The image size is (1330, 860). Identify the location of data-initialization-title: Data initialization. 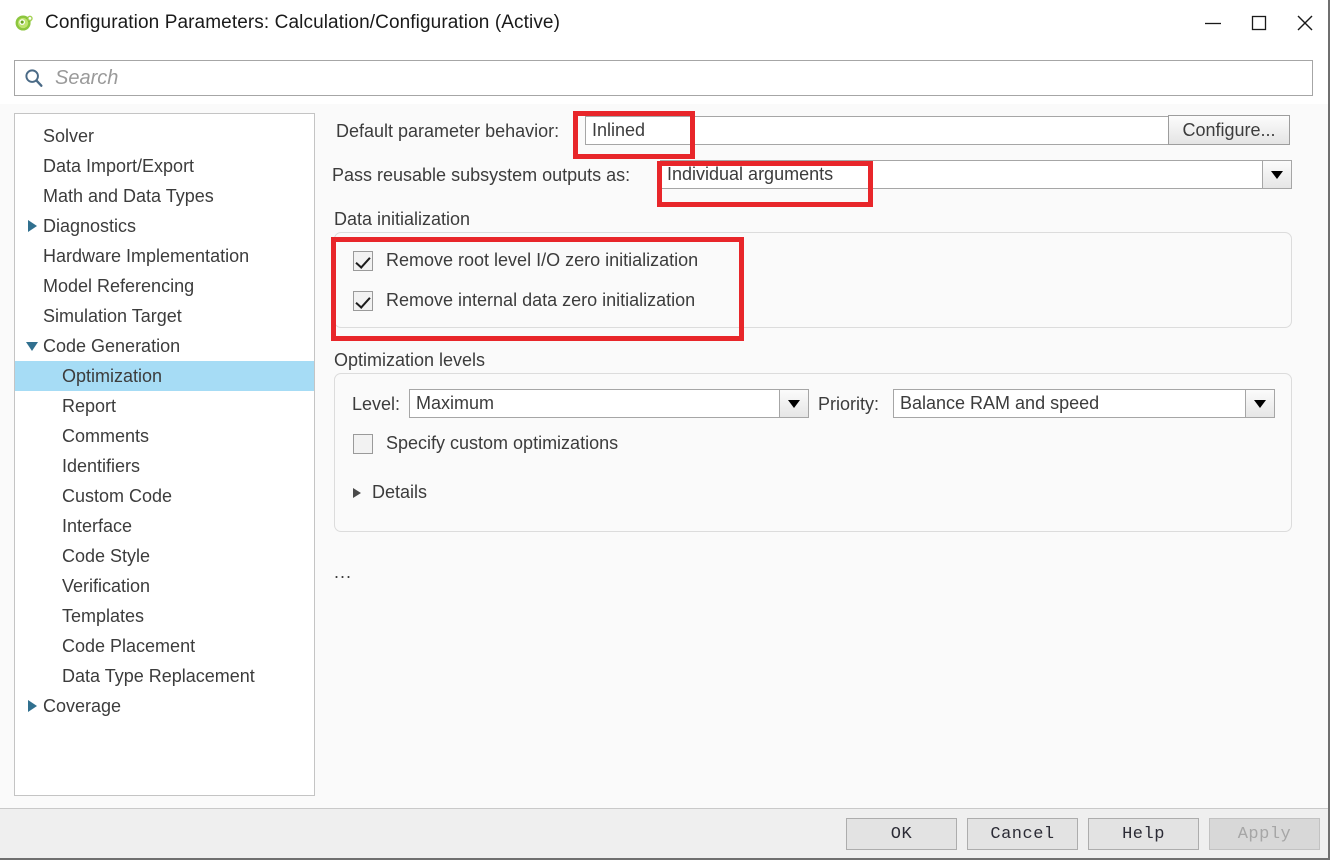
(402, 219).